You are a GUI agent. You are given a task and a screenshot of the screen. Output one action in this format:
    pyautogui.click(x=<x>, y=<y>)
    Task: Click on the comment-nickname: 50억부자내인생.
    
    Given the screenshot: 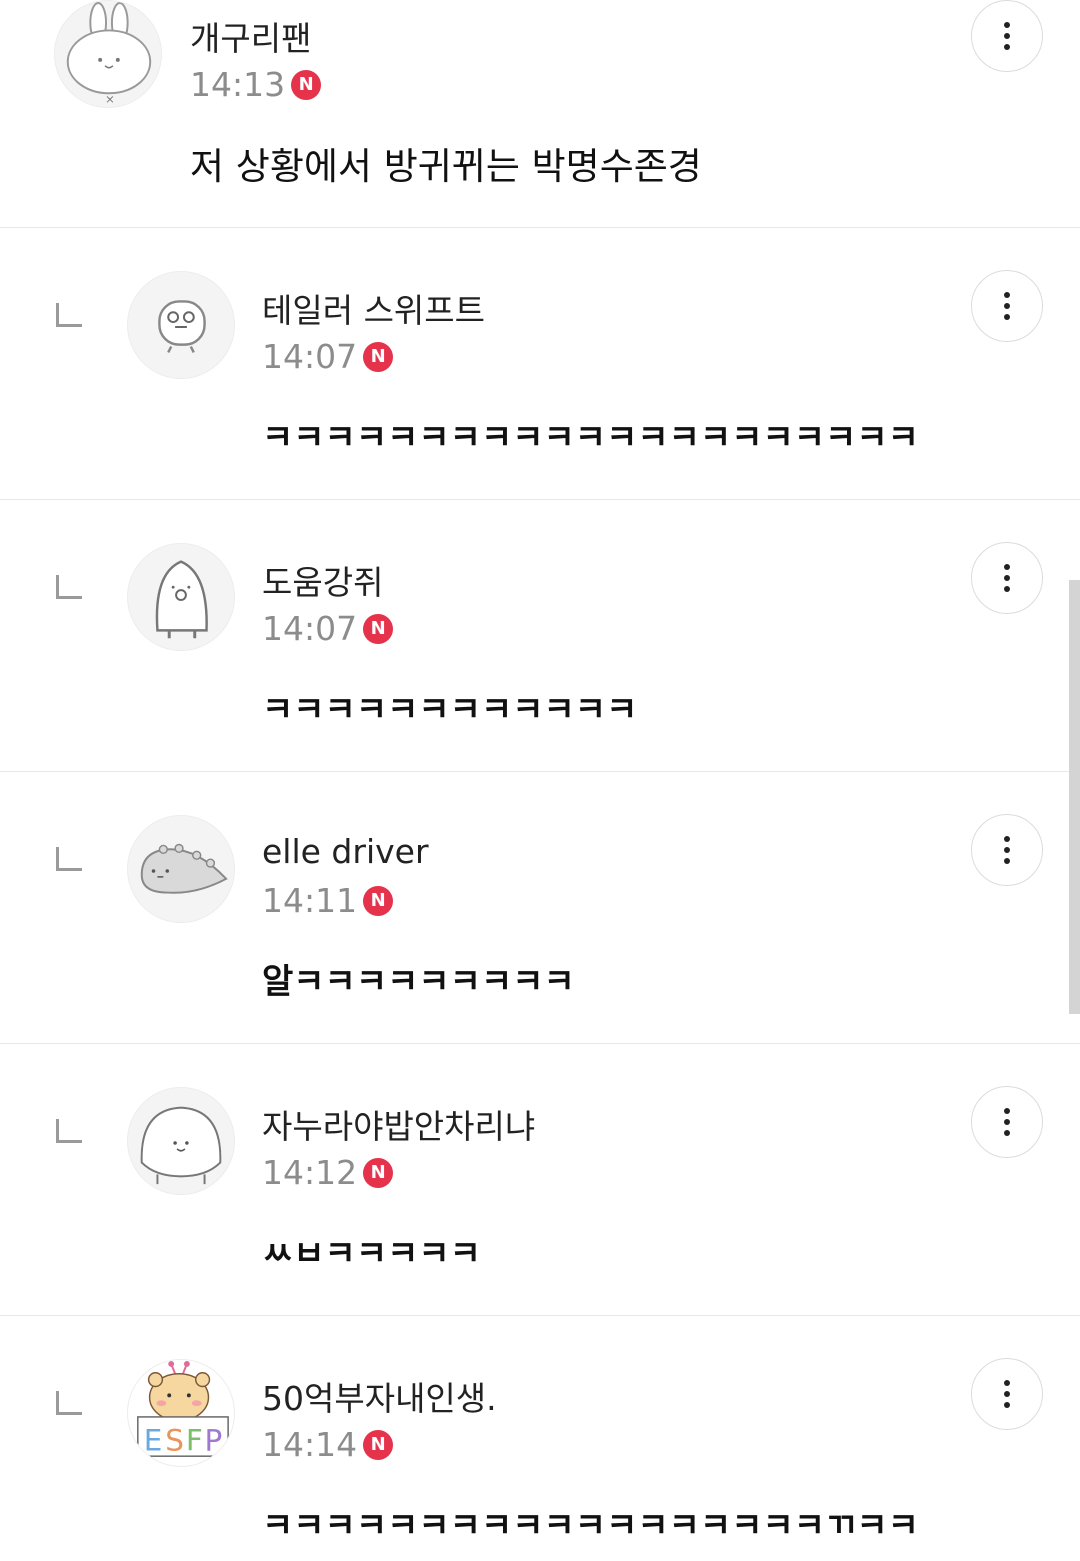 What is the action you would take?
    pyautogui.click(x=379, y=1396)
    